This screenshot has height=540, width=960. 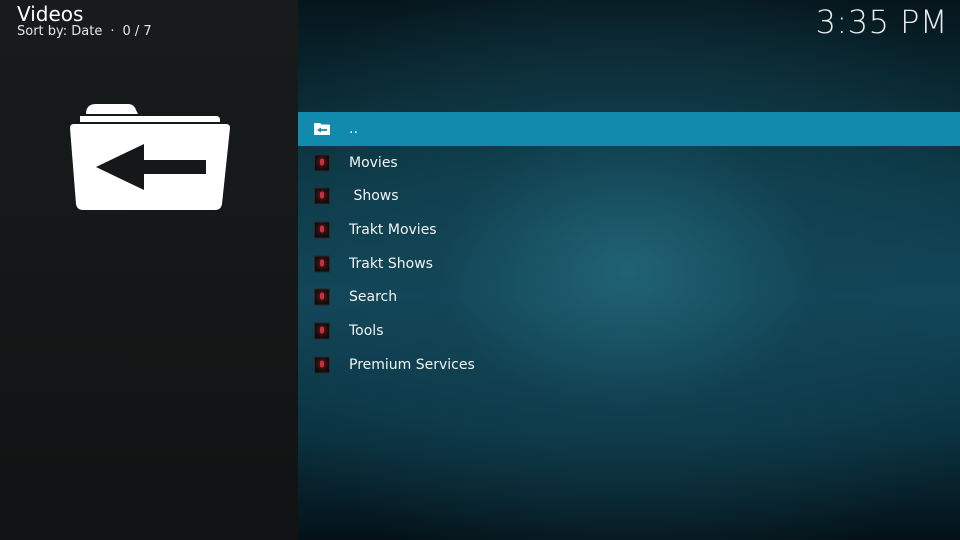 What do you see at coordinates (373, 297) in the screenshot?
I see `list-item-label: Search` at bounding box center [373, 297].